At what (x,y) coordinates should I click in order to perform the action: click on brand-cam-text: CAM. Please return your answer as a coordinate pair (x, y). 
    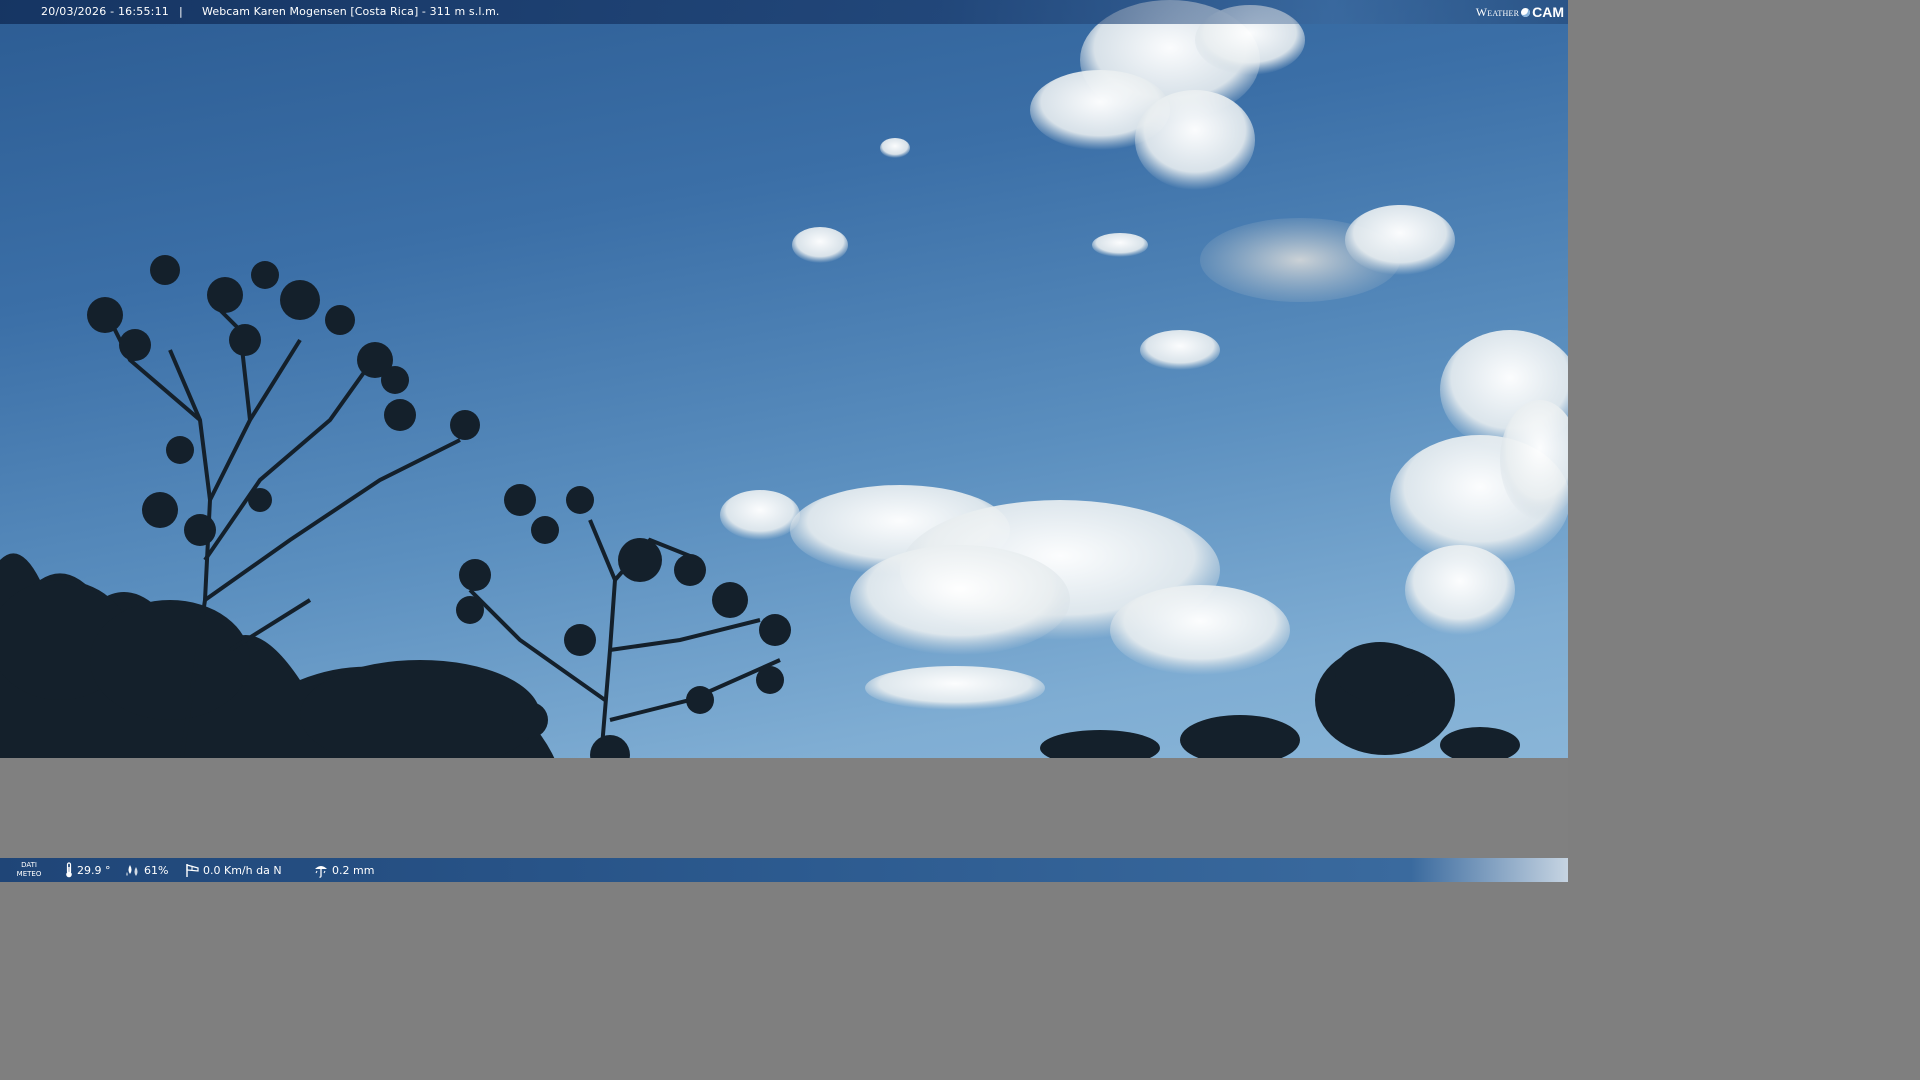
    Looking at the image, I should click on (1548, 12).